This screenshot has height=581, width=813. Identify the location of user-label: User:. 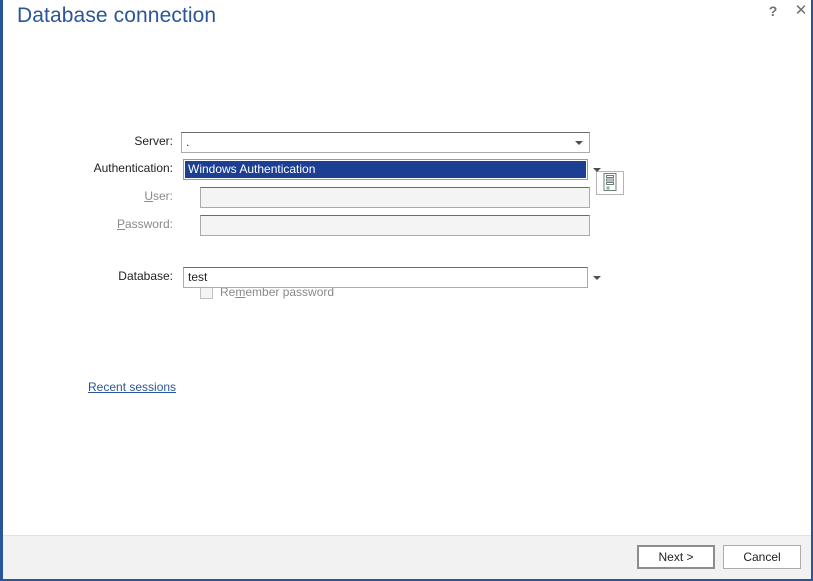
(93, 196).